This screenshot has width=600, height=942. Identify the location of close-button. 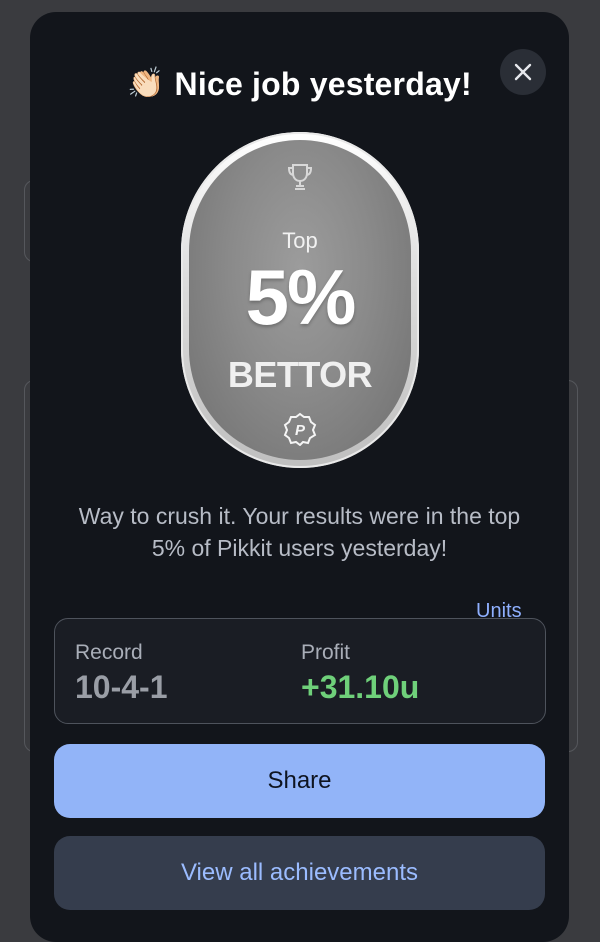
(523, 72).